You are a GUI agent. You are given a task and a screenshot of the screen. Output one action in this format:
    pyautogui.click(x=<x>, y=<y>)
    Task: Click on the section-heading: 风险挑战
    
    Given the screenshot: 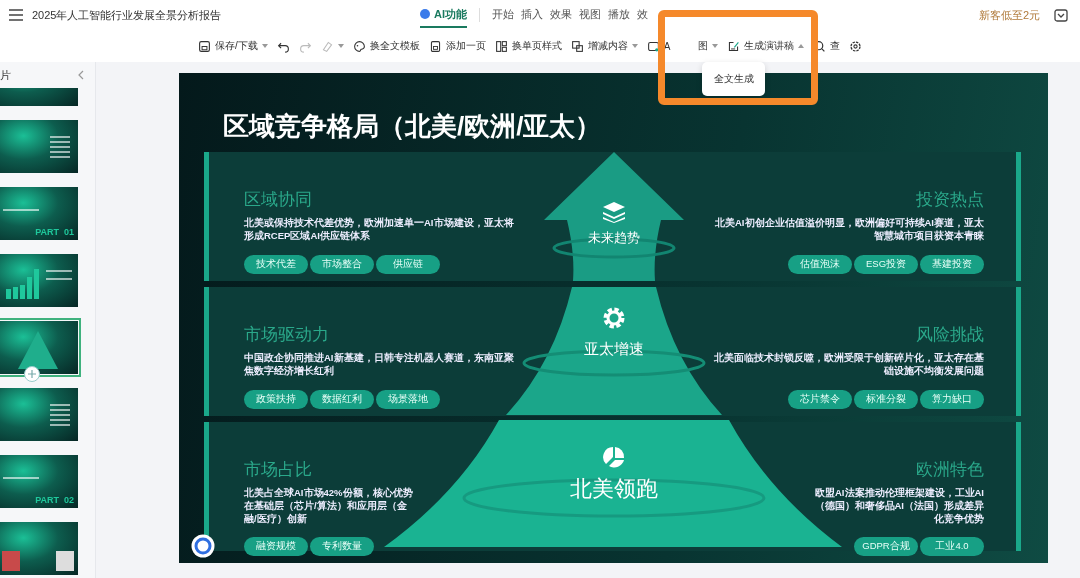 What is the action you would take?
    pyautogui.click(x=950, y=335)
    